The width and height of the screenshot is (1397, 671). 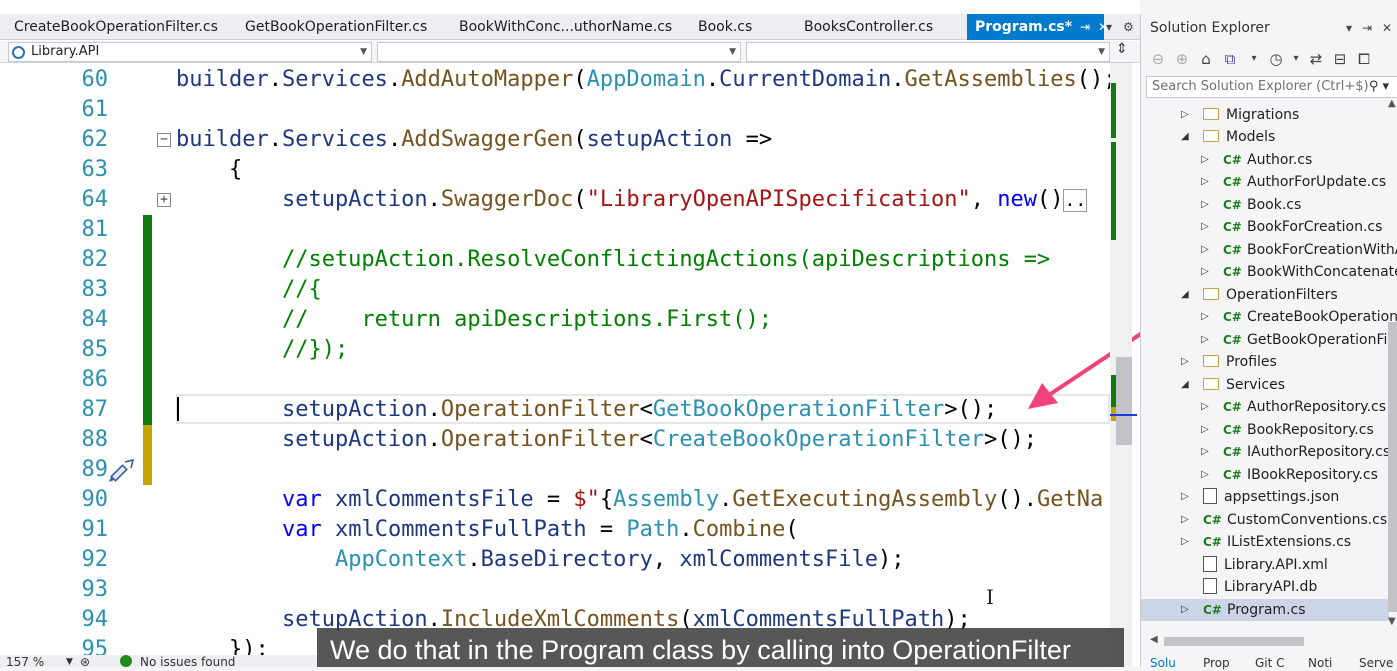 What do you see at coordinates (329, 27) in the screenshot?
I see `tab-getbookoperationfilter: GetBookOperationFilter.cs` at bounding box center [329, 27].